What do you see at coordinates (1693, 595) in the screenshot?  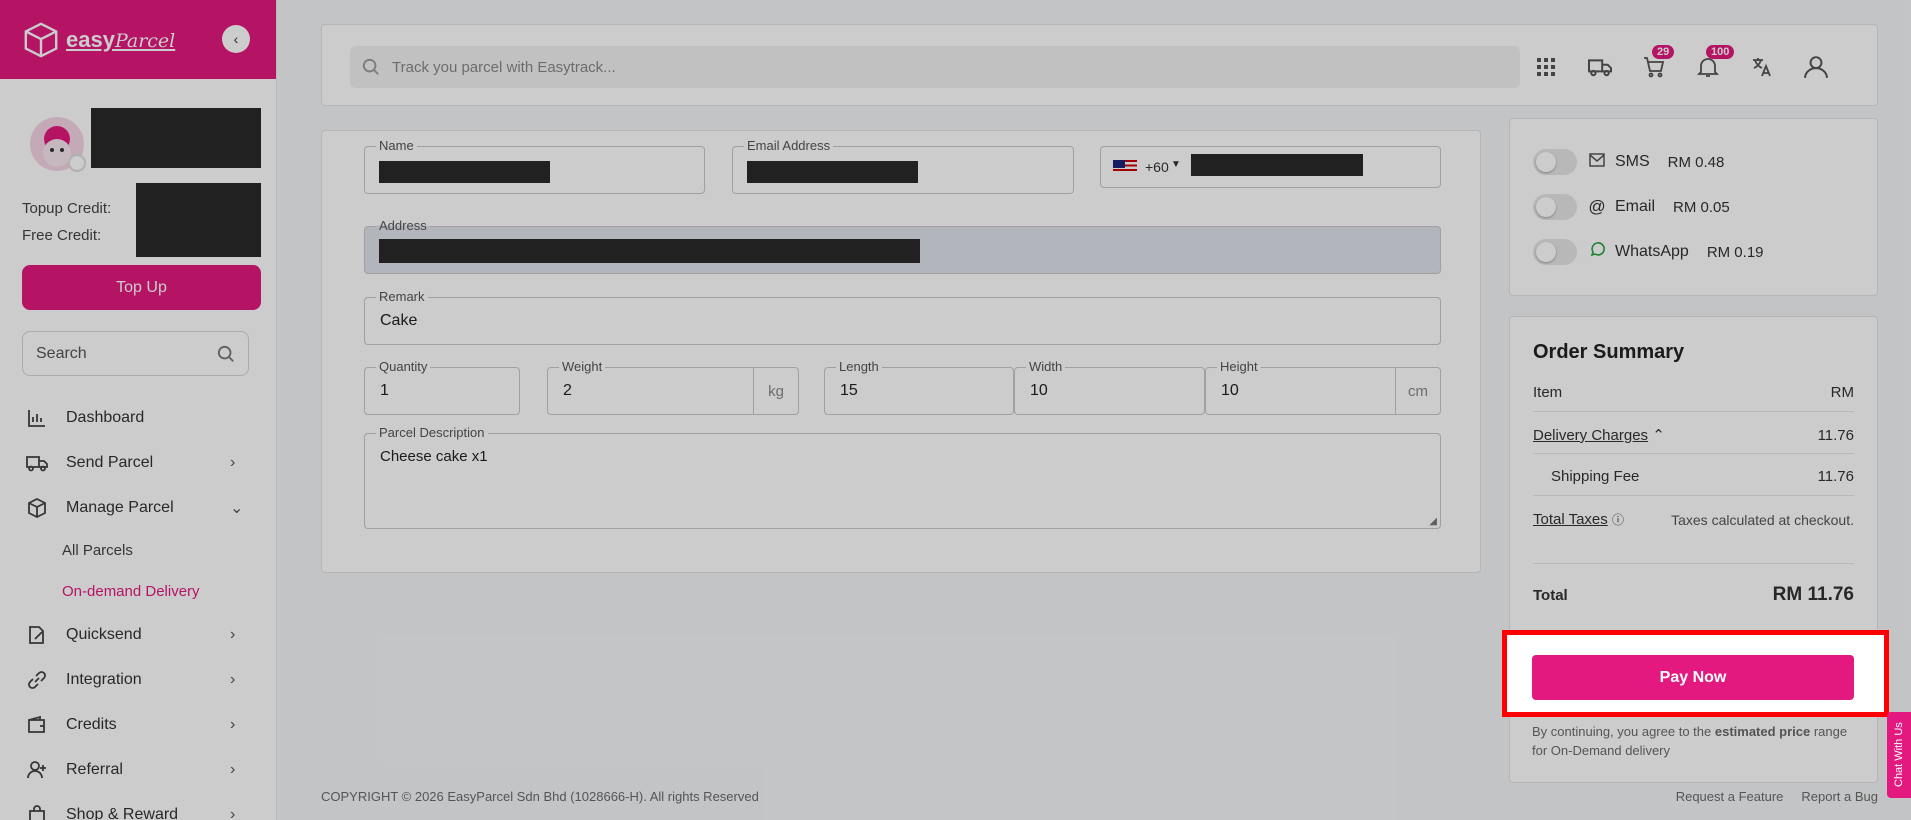 I see `total-row: Total RM 11.76` at bounding box center [1693, 595].